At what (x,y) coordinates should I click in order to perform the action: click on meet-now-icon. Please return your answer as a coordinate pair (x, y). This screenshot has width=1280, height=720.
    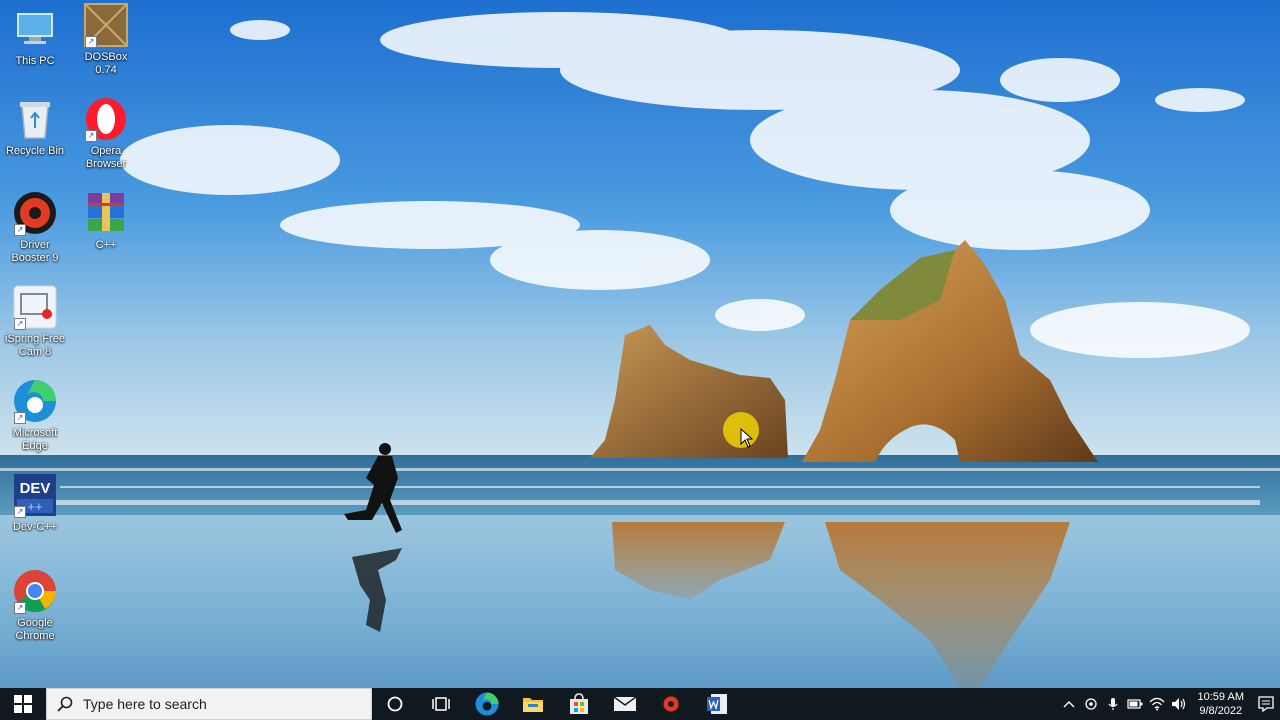
    Looking at the image, I should click on (1091, 704).